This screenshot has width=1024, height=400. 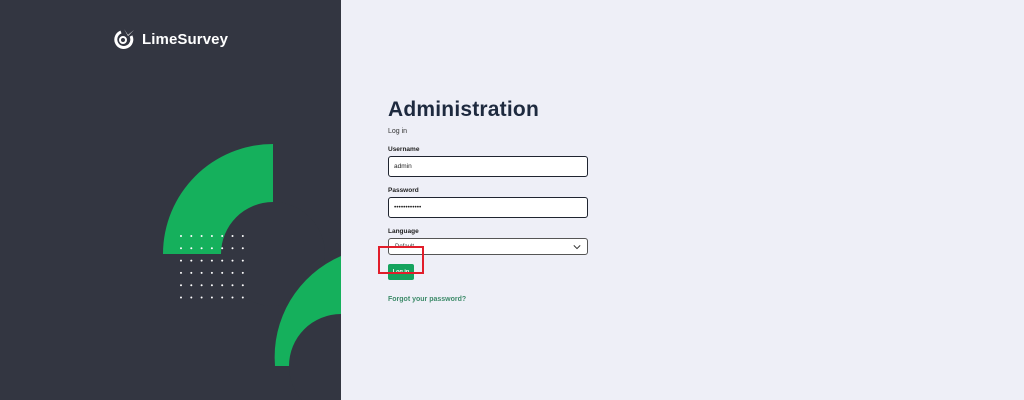 I want to click on page-title: Administration, so click(x=463, y=109).